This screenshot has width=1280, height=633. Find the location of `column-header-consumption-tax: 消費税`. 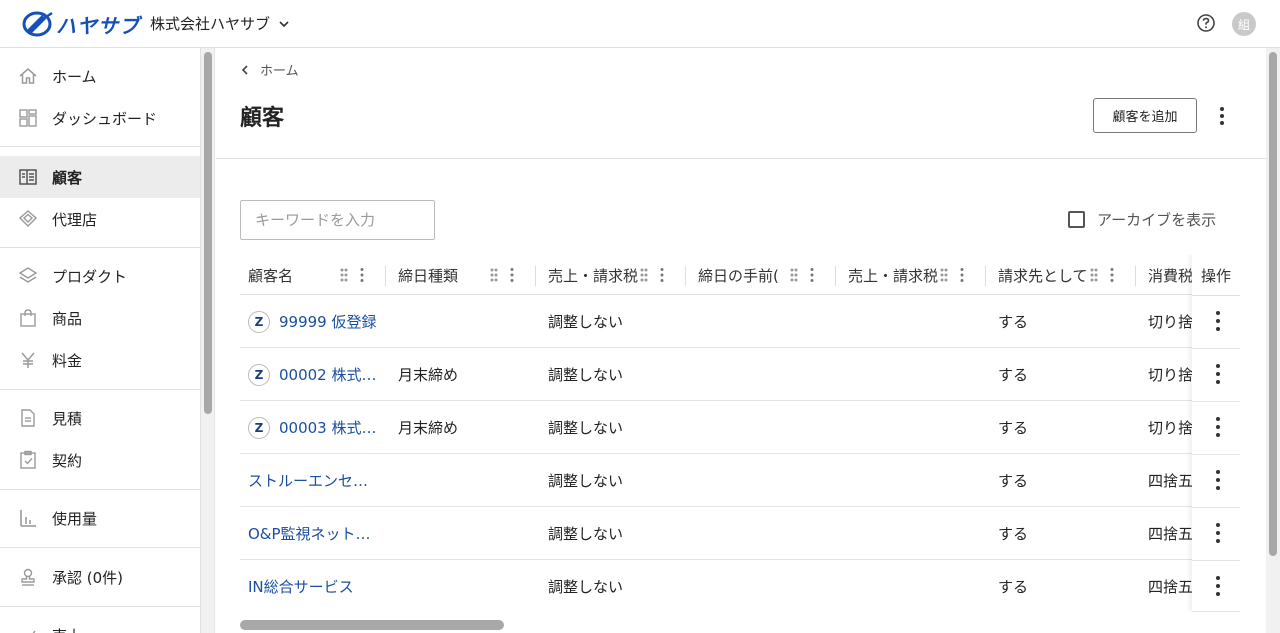

column-header-consumption-tax: 消費税 is located at coordinates (1164, 274).